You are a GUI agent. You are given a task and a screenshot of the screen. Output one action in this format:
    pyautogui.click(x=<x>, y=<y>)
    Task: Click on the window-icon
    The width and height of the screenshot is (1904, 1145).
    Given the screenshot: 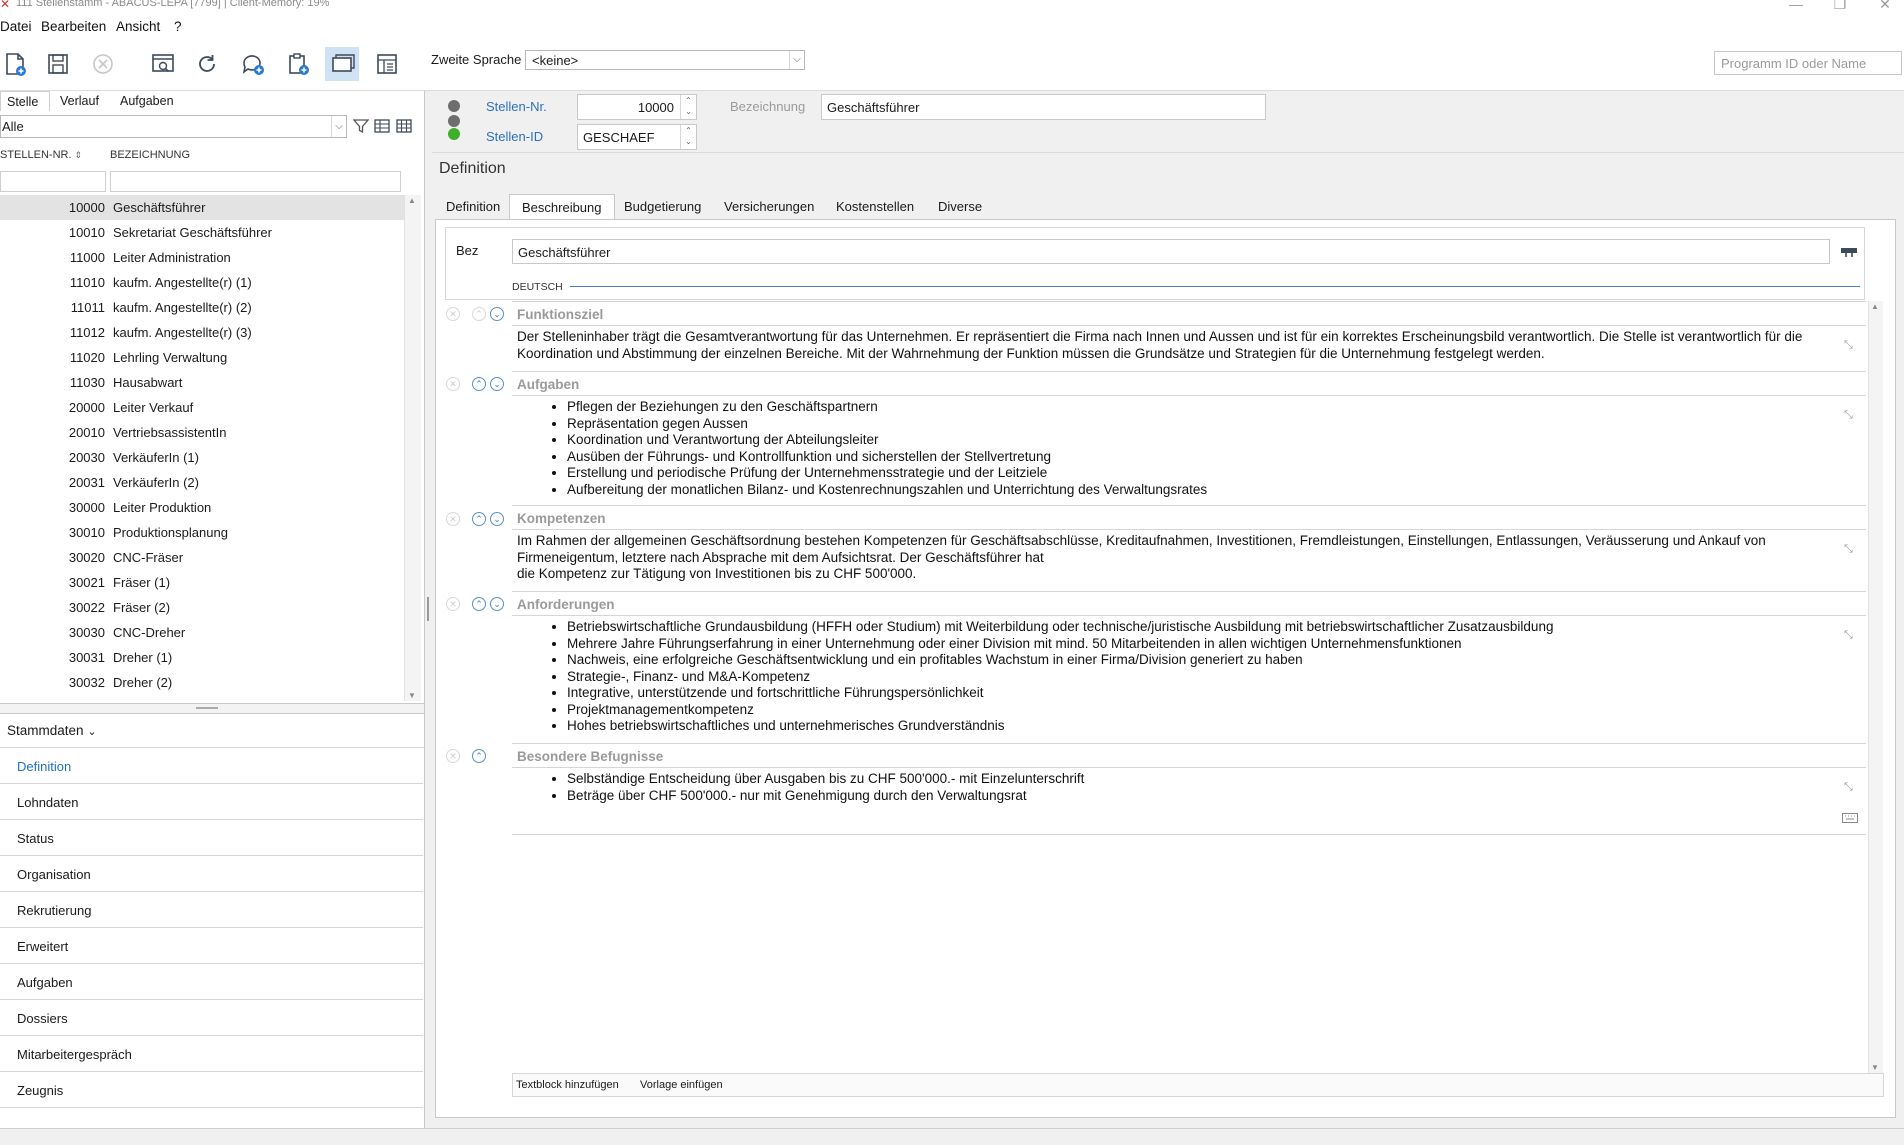 What is the action you would take?
    pyautogui.click(x=342, y=64)
    